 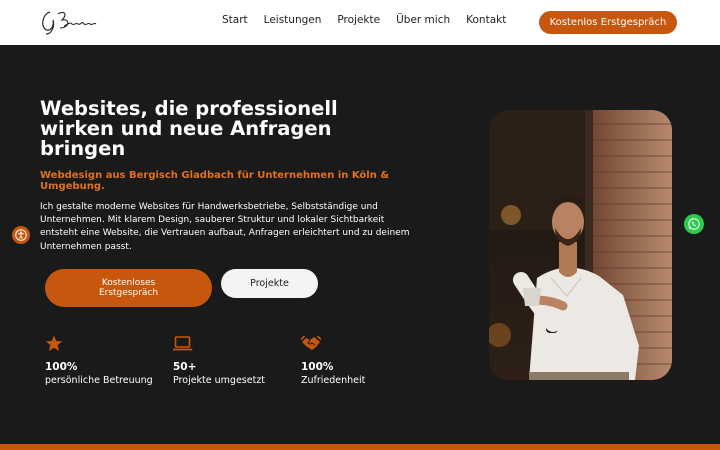 I want to click on nav-ueber-mich: Über mich, so click(x=423, y=20).